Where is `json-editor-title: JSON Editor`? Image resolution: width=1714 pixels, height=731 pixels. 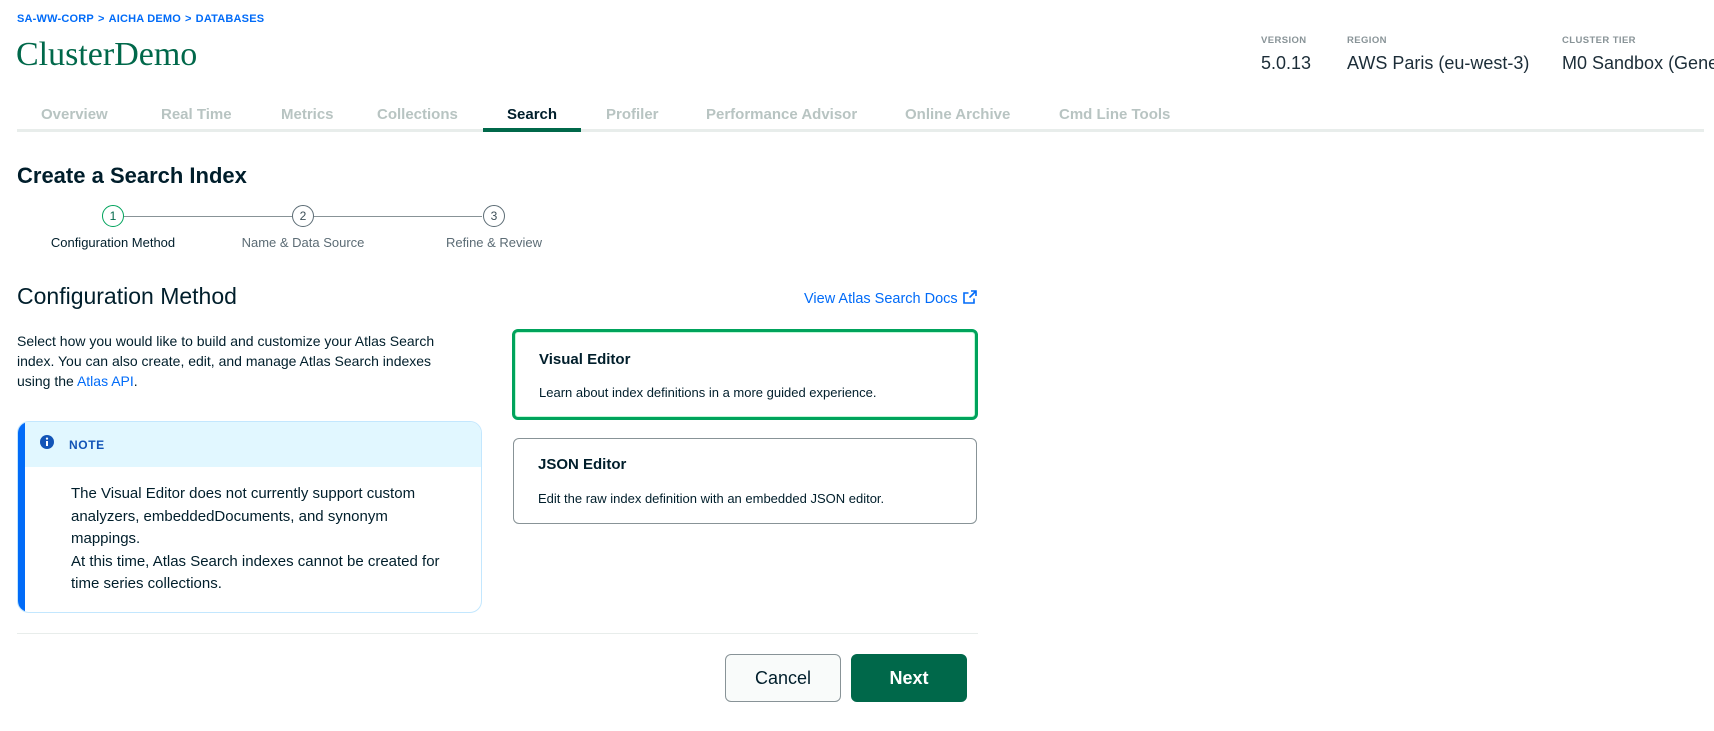
json-editor-title: JSON Editor is located at coordinates (582, 464).